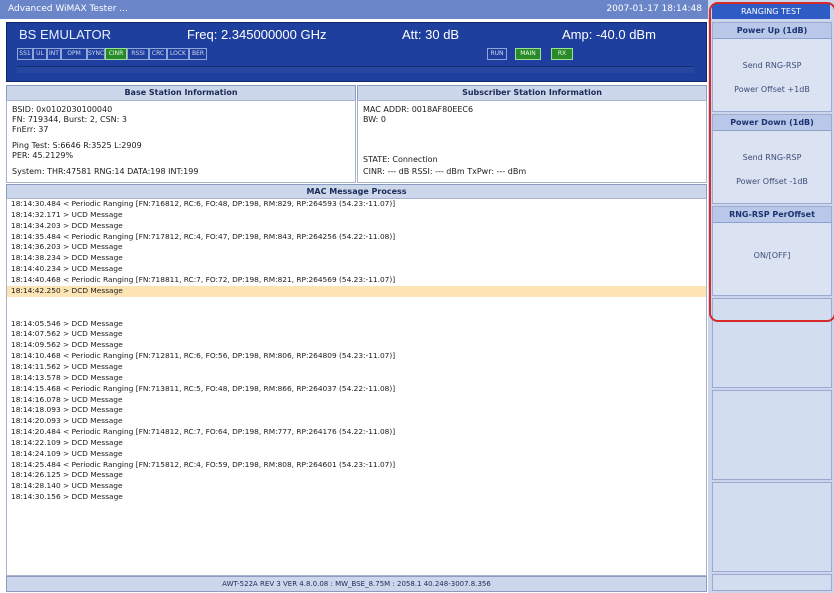  I want to click on power-up-title: Power Up (1dB), so click(772, 31).